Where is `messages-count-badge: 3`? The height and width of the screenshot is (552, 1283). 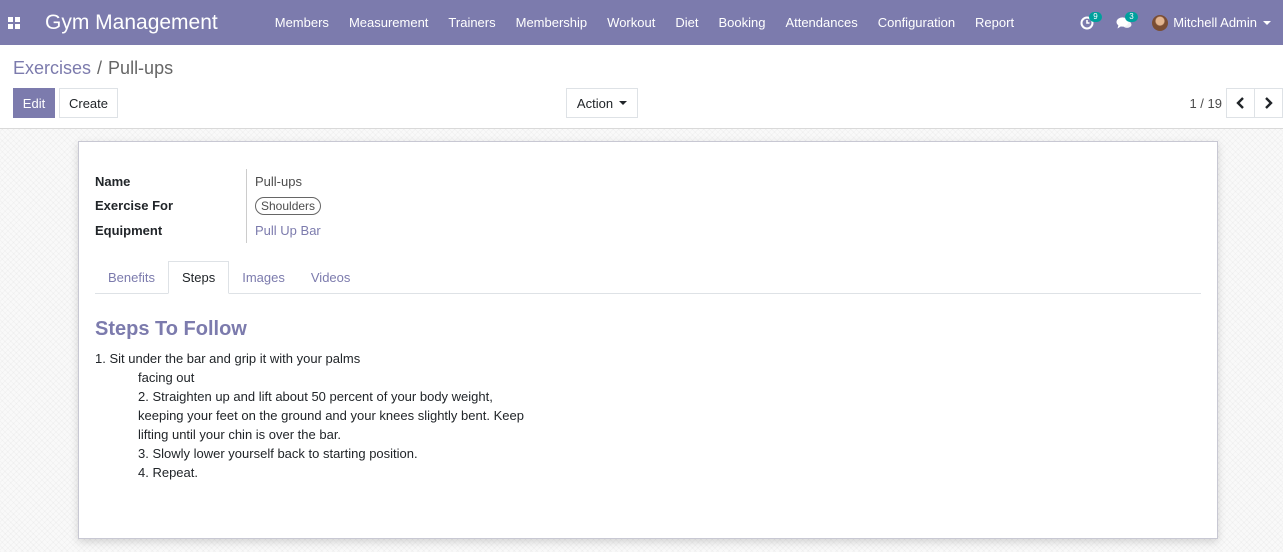
messages-count-badge: 3 is located at coordinates (1131, 17).